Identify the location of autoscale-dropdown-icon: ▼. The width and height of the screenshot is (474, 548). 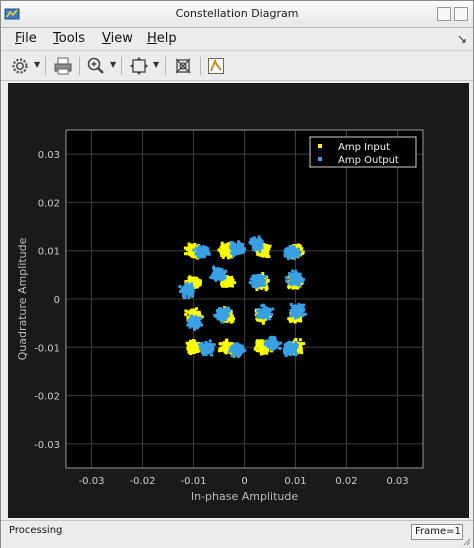
(156, 64).